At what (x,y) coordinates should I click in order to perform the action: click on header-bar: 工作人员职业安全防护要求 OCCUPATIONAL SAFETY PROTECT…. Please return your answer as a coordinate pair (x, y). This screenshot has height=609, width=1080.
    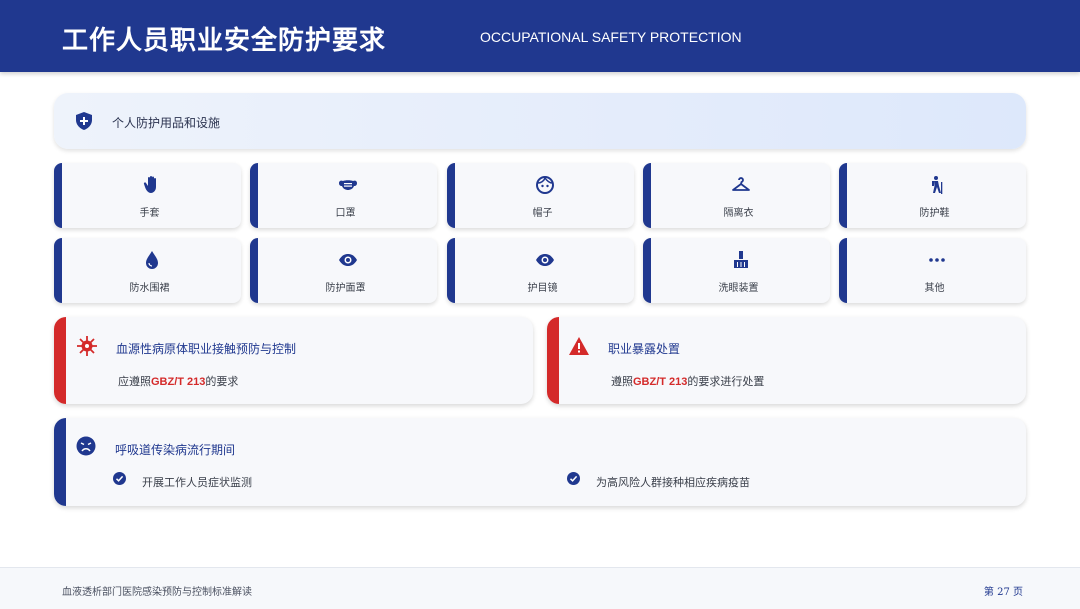
    Looking at the image, I should click on (540, 36).